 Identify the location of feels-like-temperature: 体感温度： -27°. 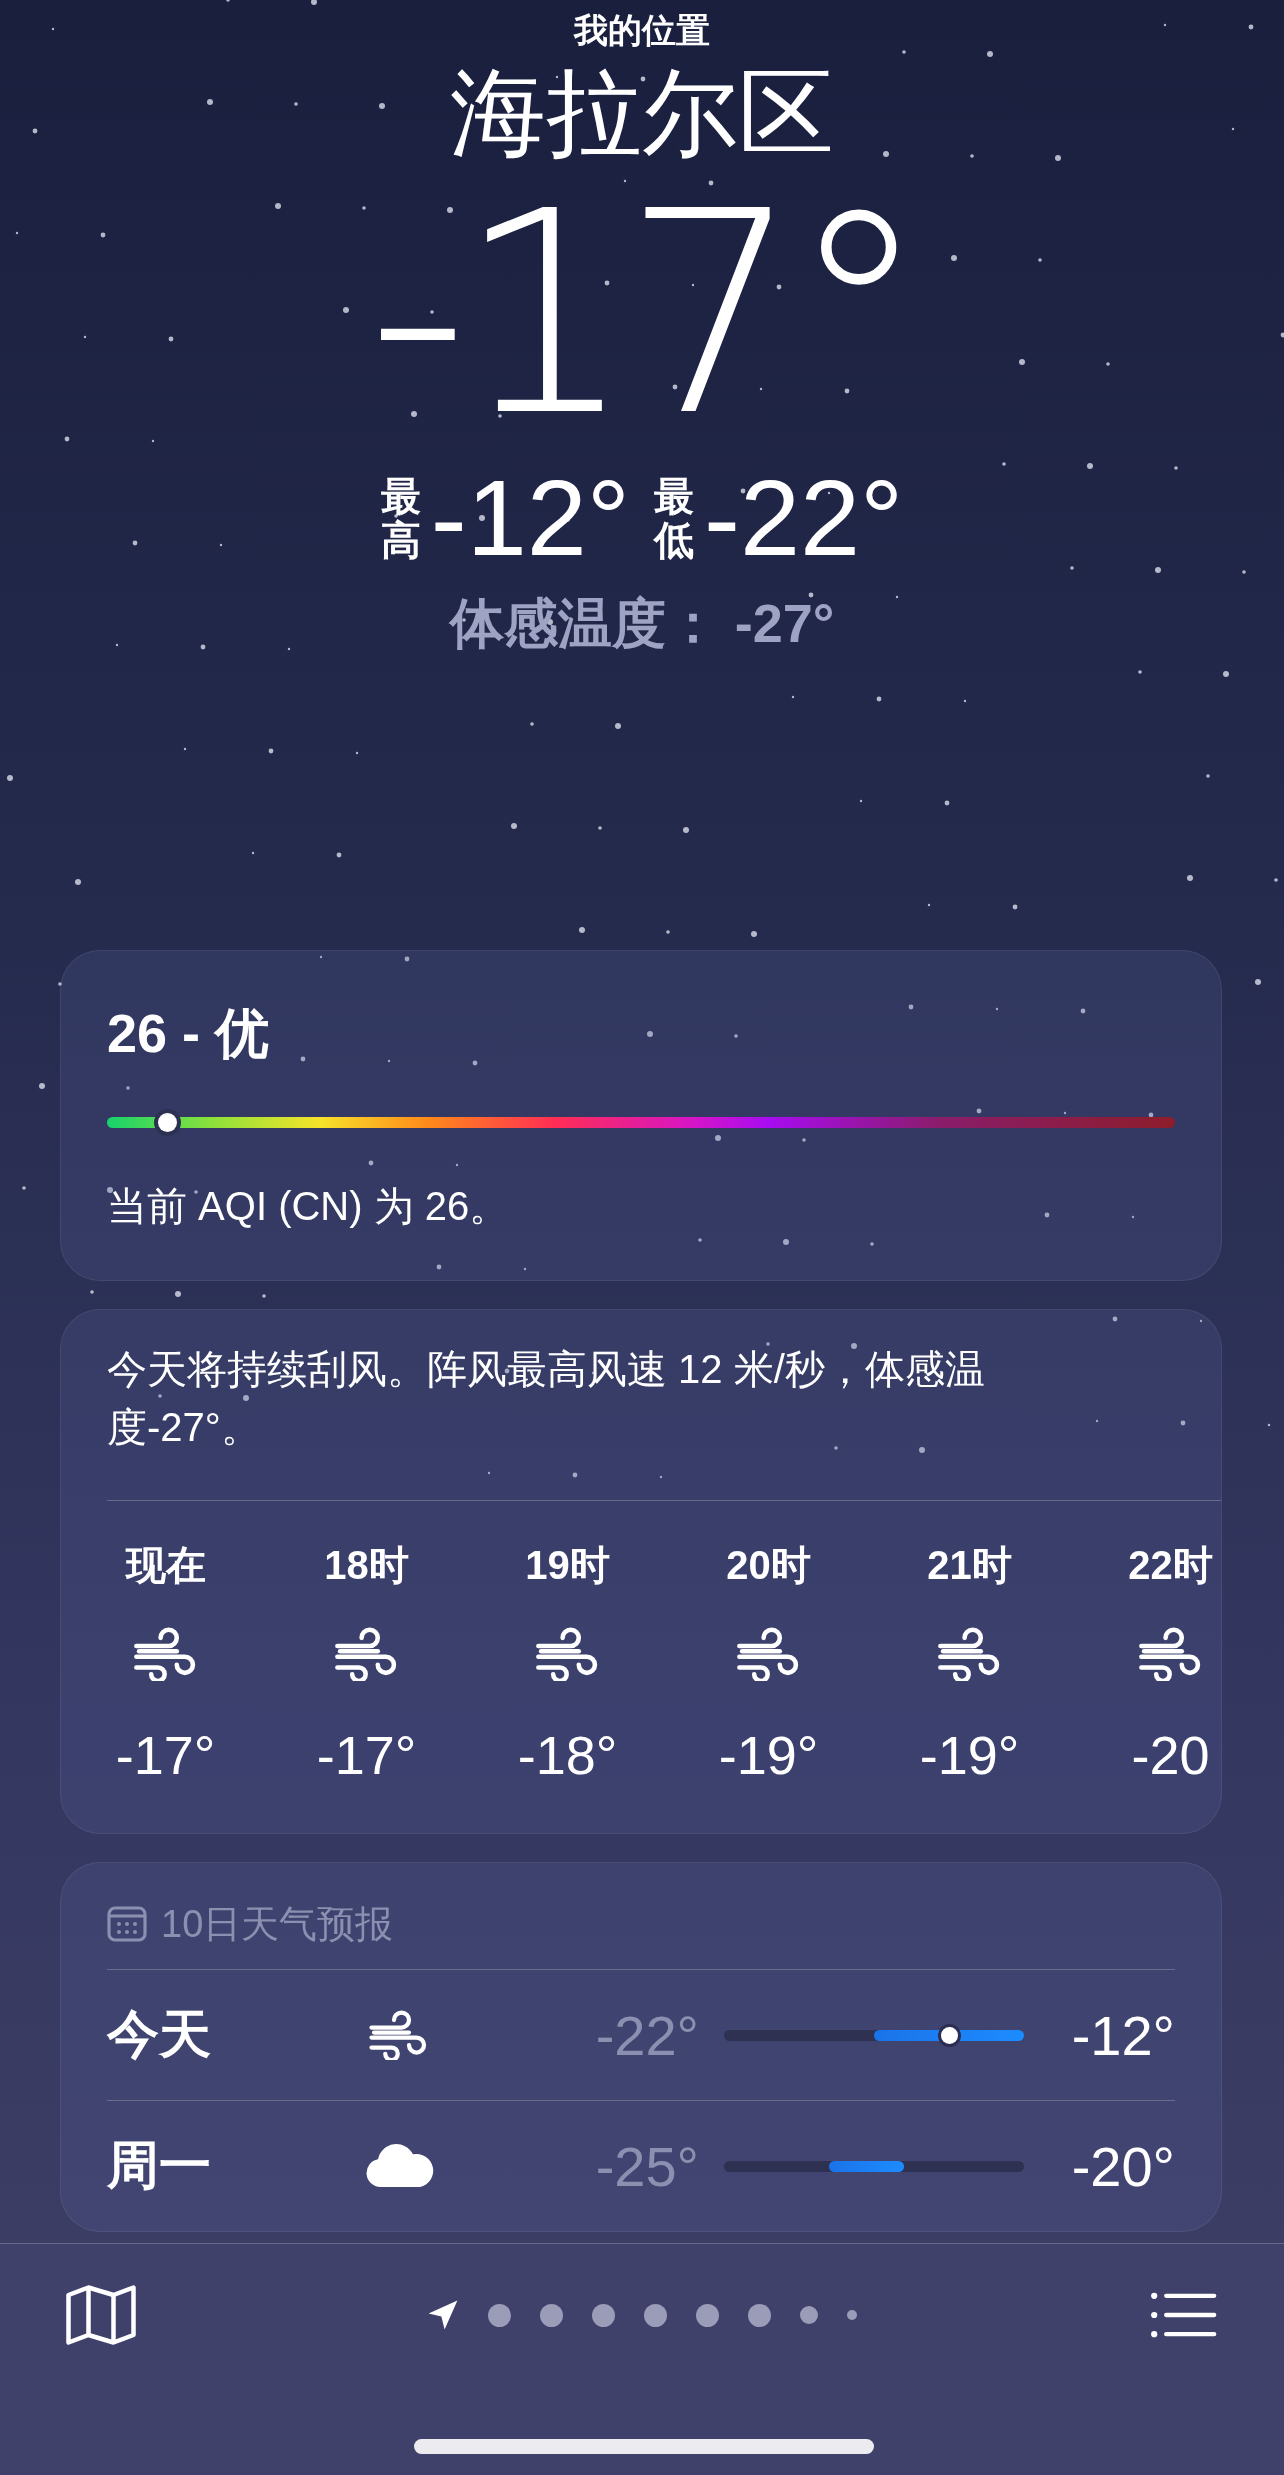
(642, 623).